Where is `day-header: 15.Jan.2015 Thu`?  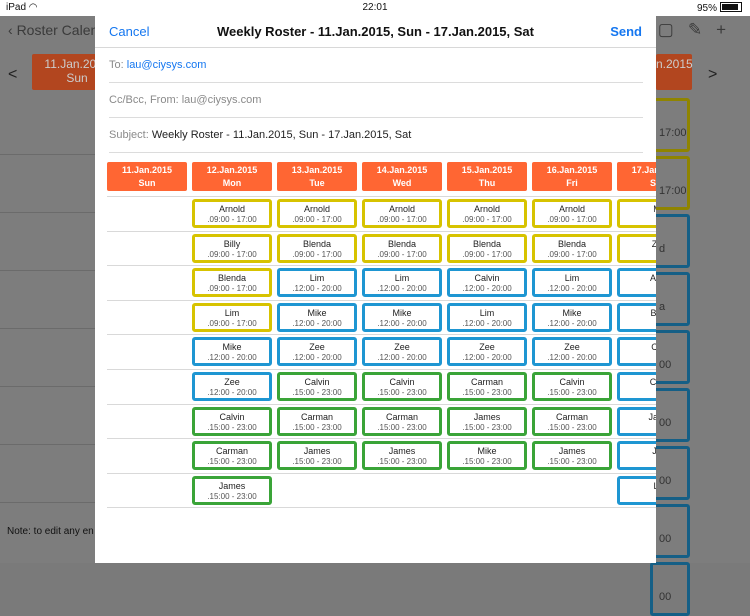 day-header: 15.Jan.2015 Thu is located at coordinates (487, 176).